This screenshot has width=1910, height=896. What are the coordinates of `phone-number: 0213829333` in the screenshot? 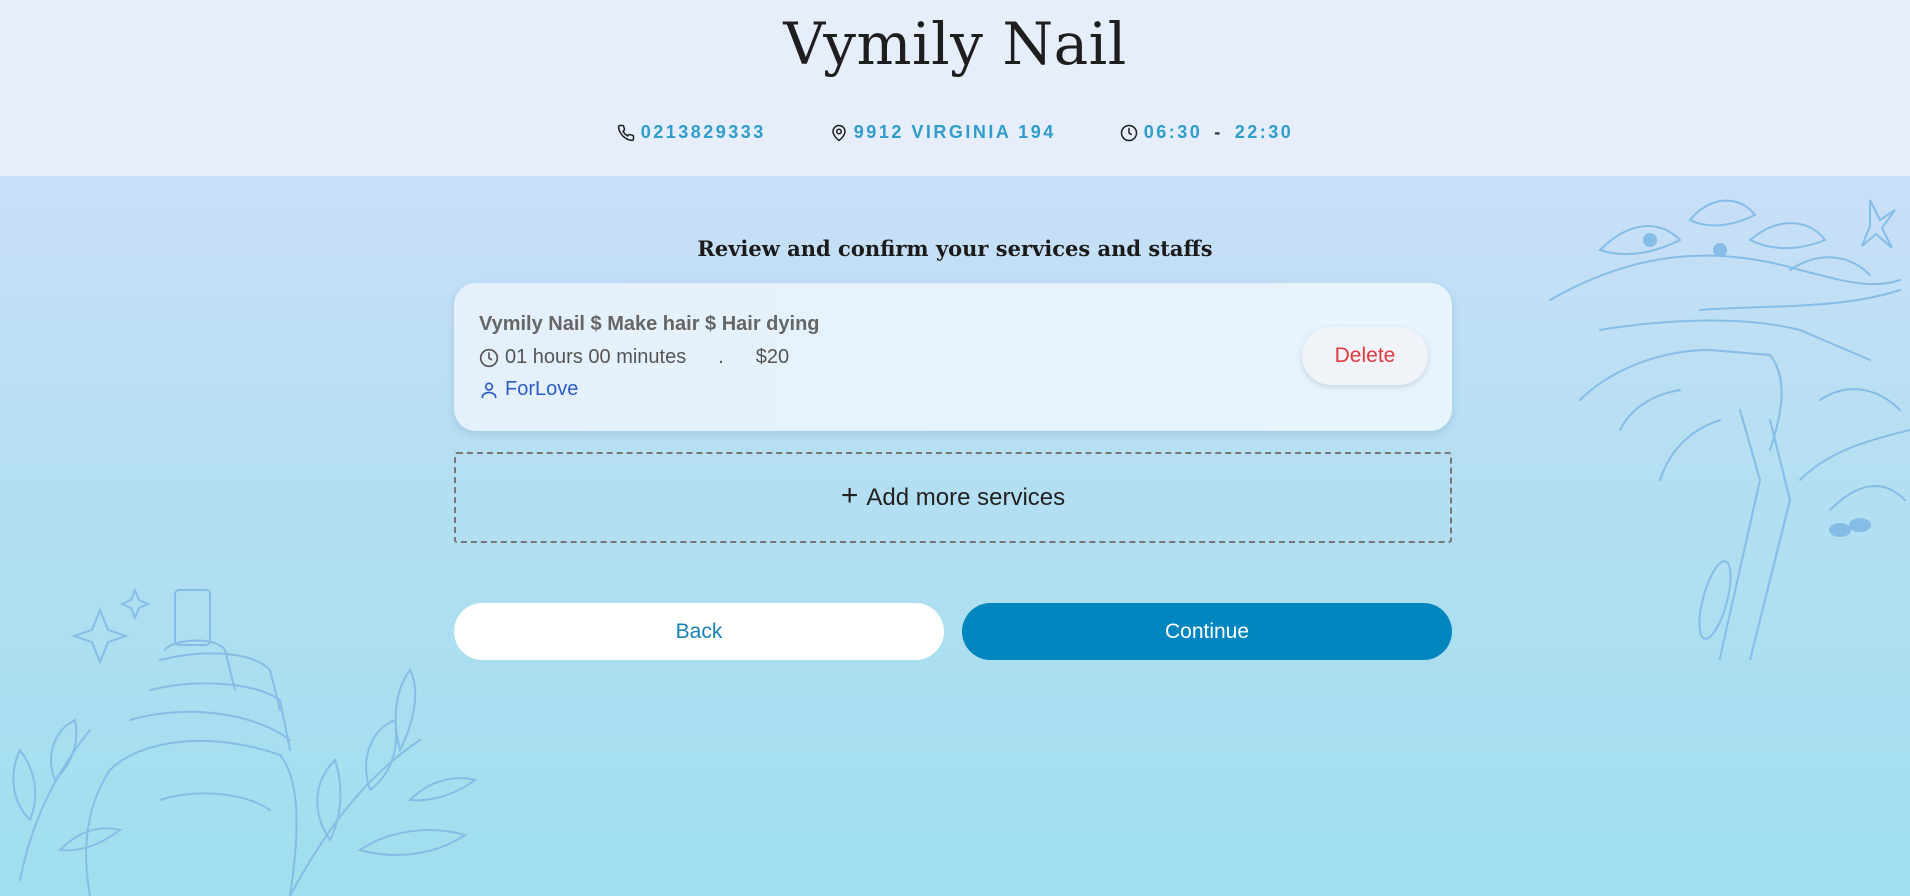 It's located at (703, 132).